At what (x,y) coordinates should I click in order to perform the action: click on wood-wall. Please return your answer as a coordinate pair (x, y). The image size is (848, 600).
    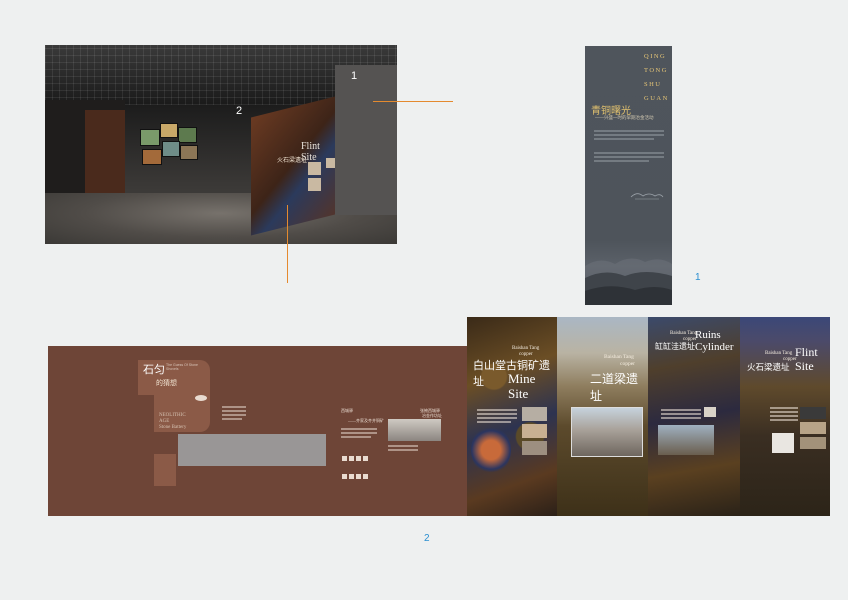
    Looking at the image, I should click on (105, 155).